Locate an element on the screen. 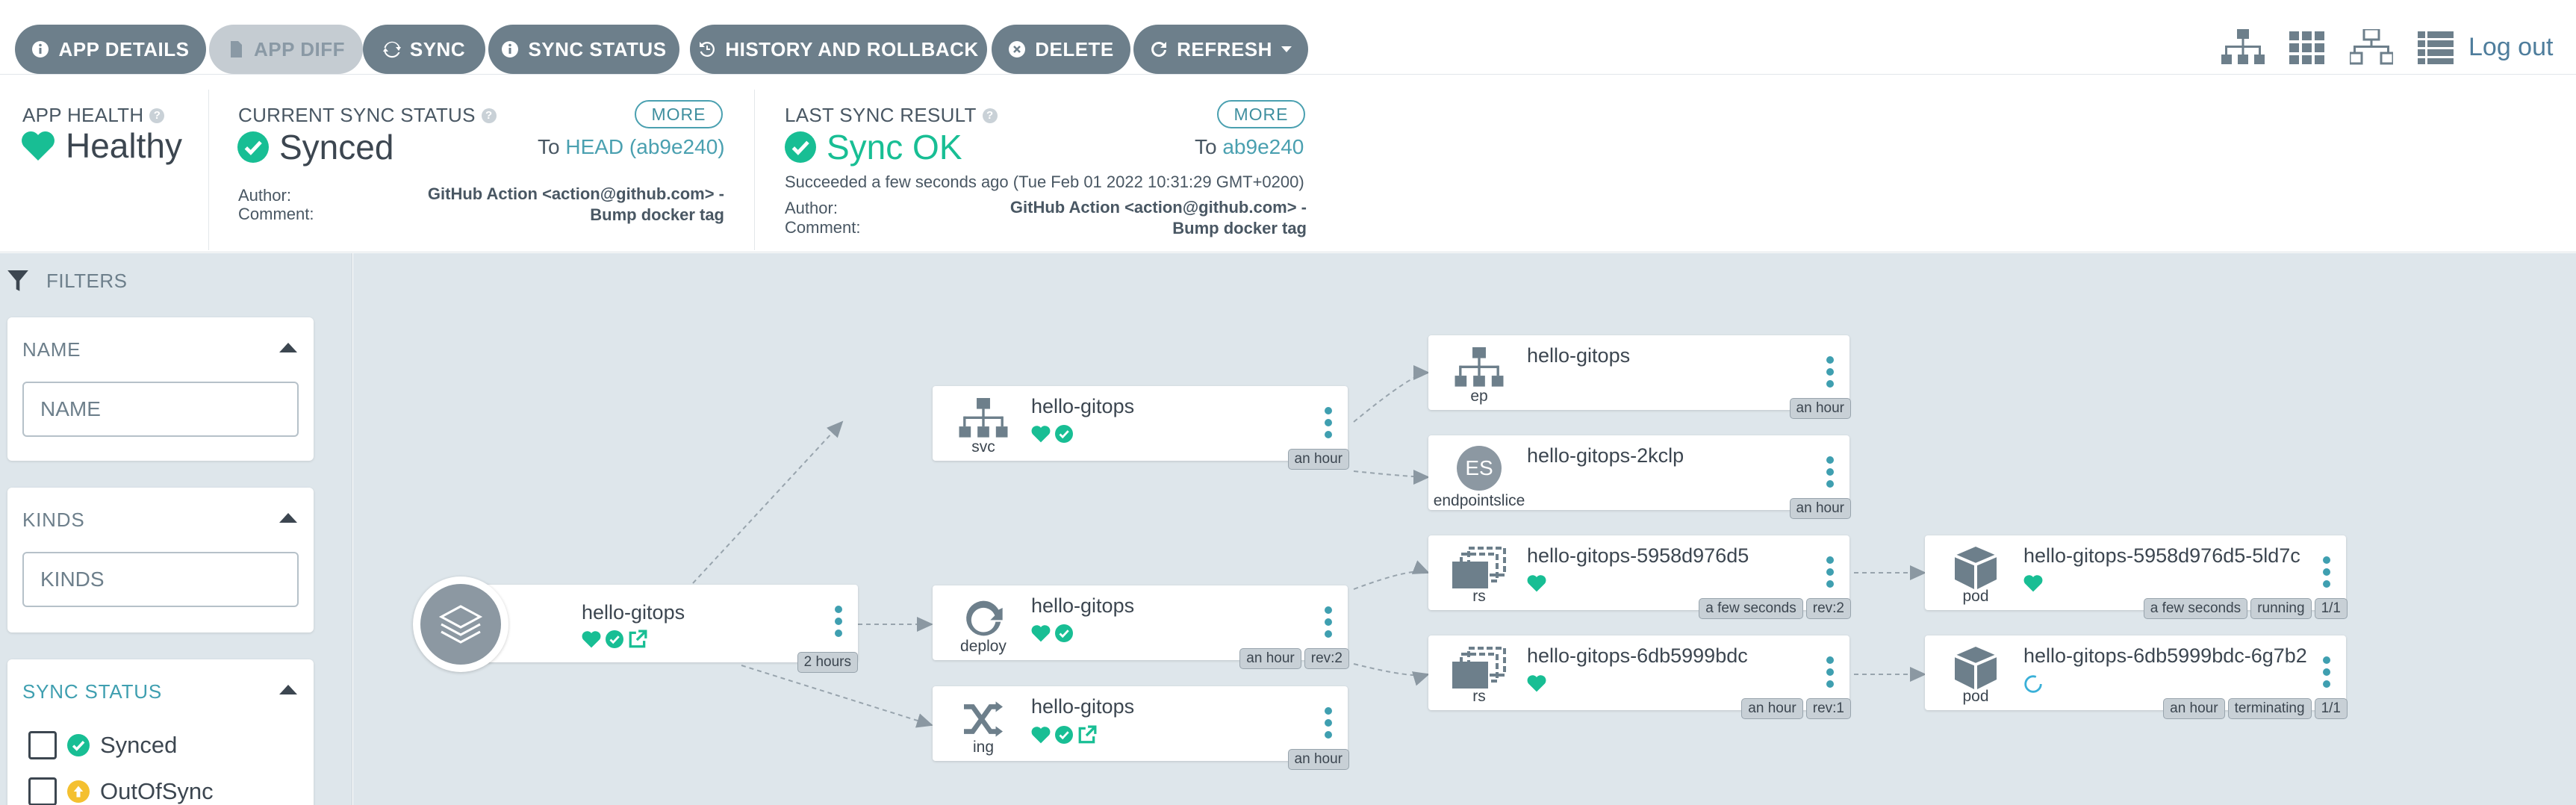  sync-status-button: SYNC STATUS is located at coordinates (583, 49).